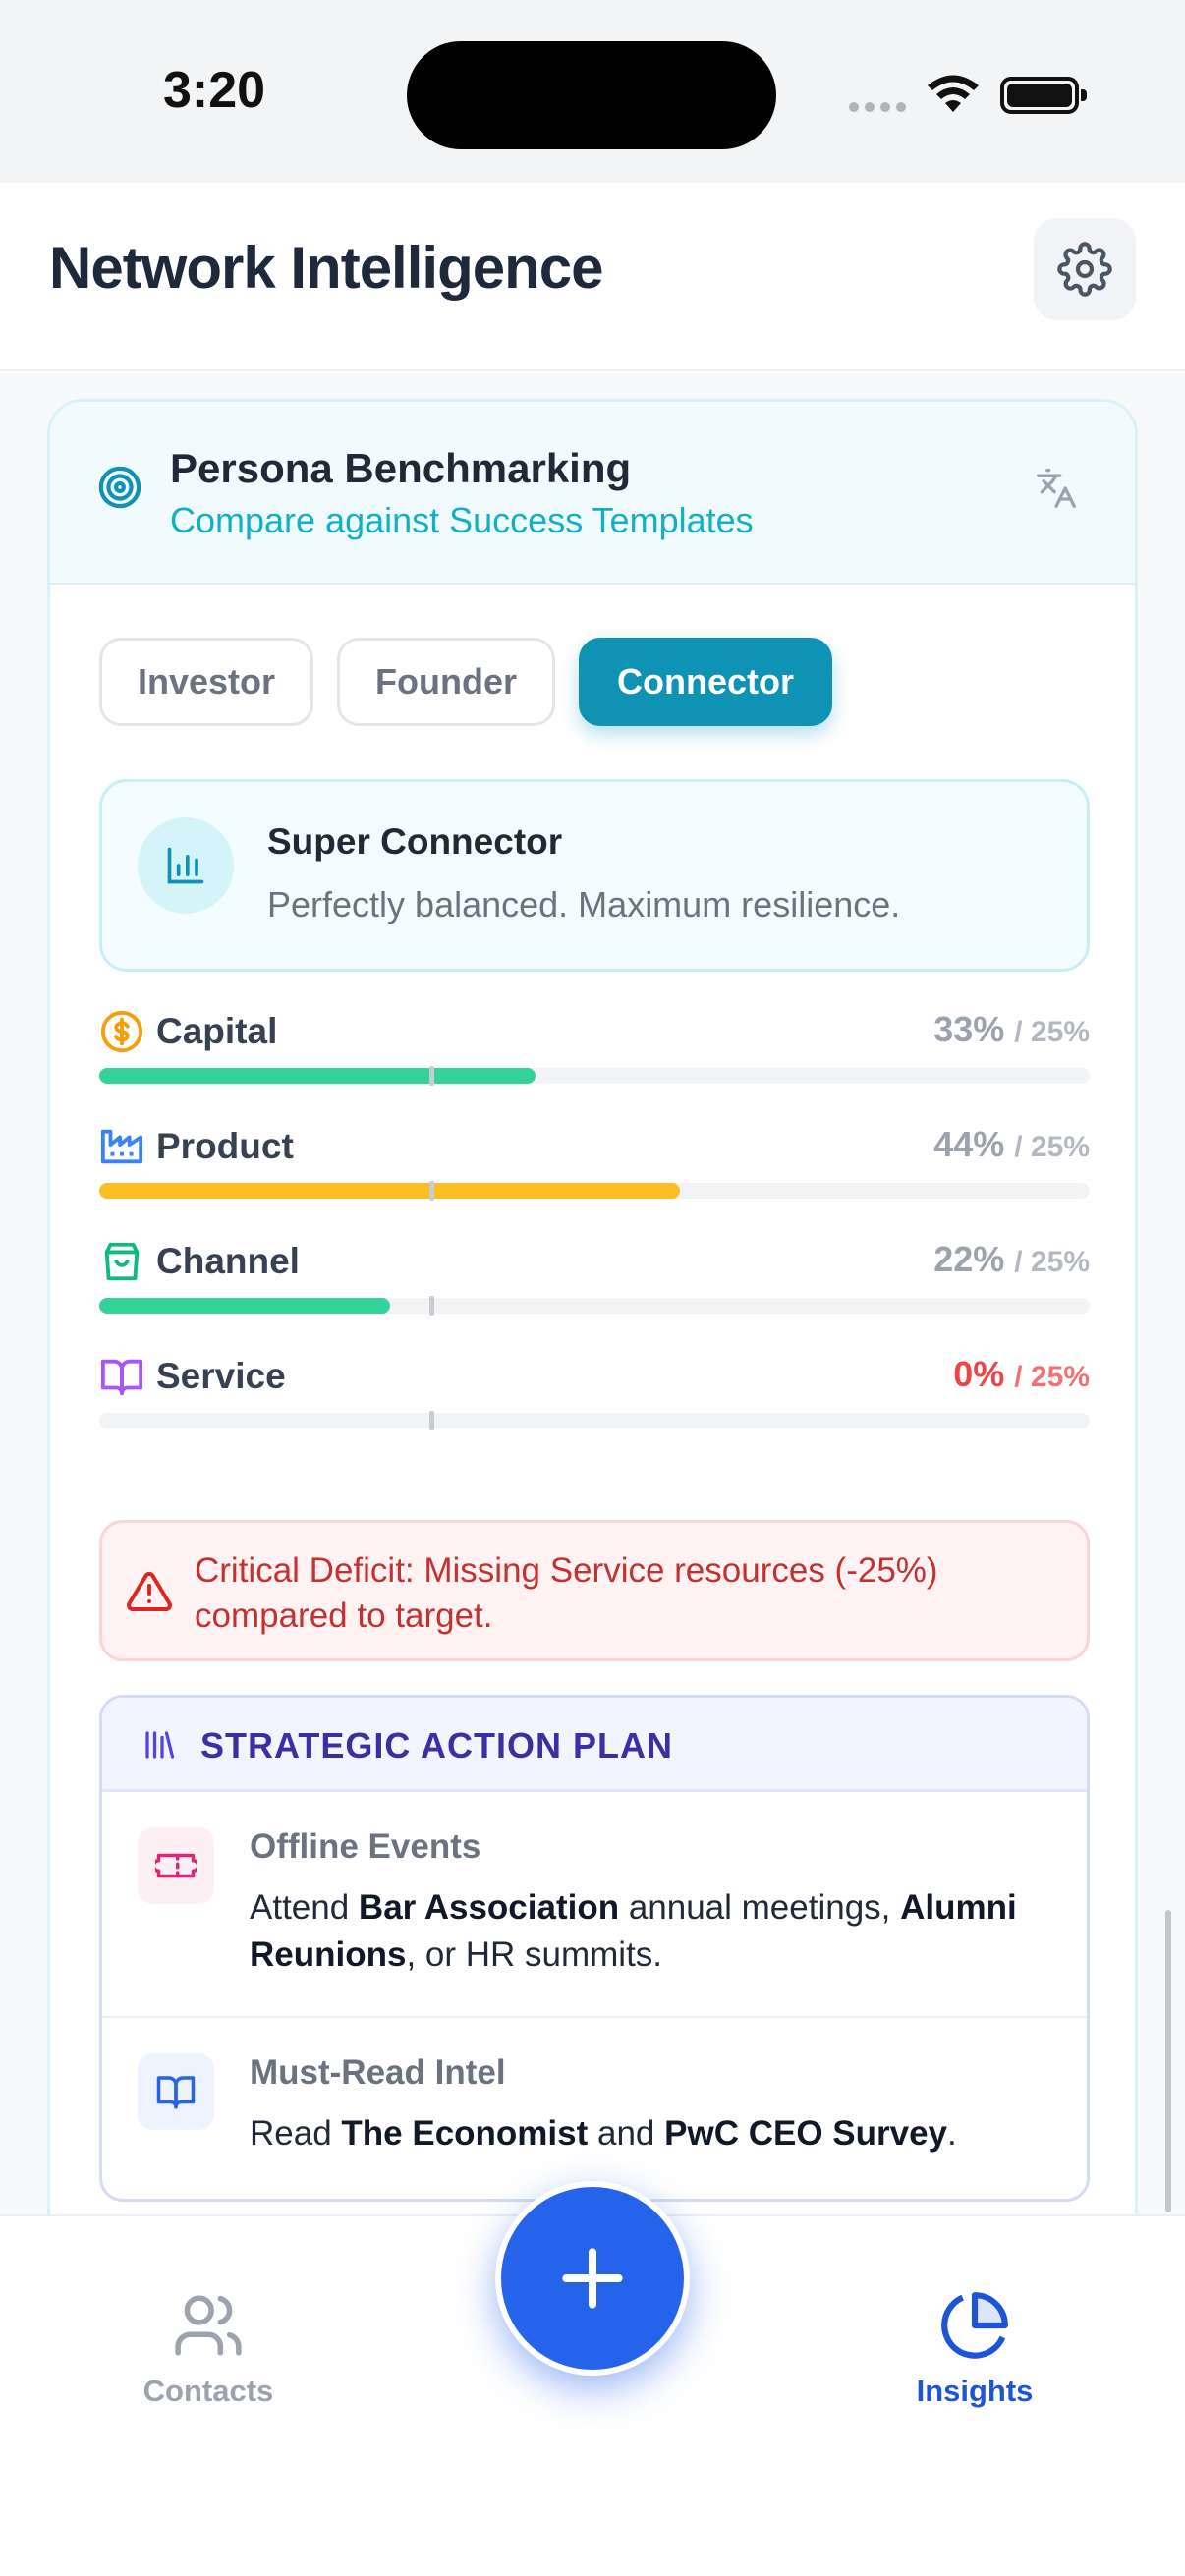 Image resolution: width=1185 pixels, height=2576 pixels. I want to click on settings-button, so click(1085, 269).